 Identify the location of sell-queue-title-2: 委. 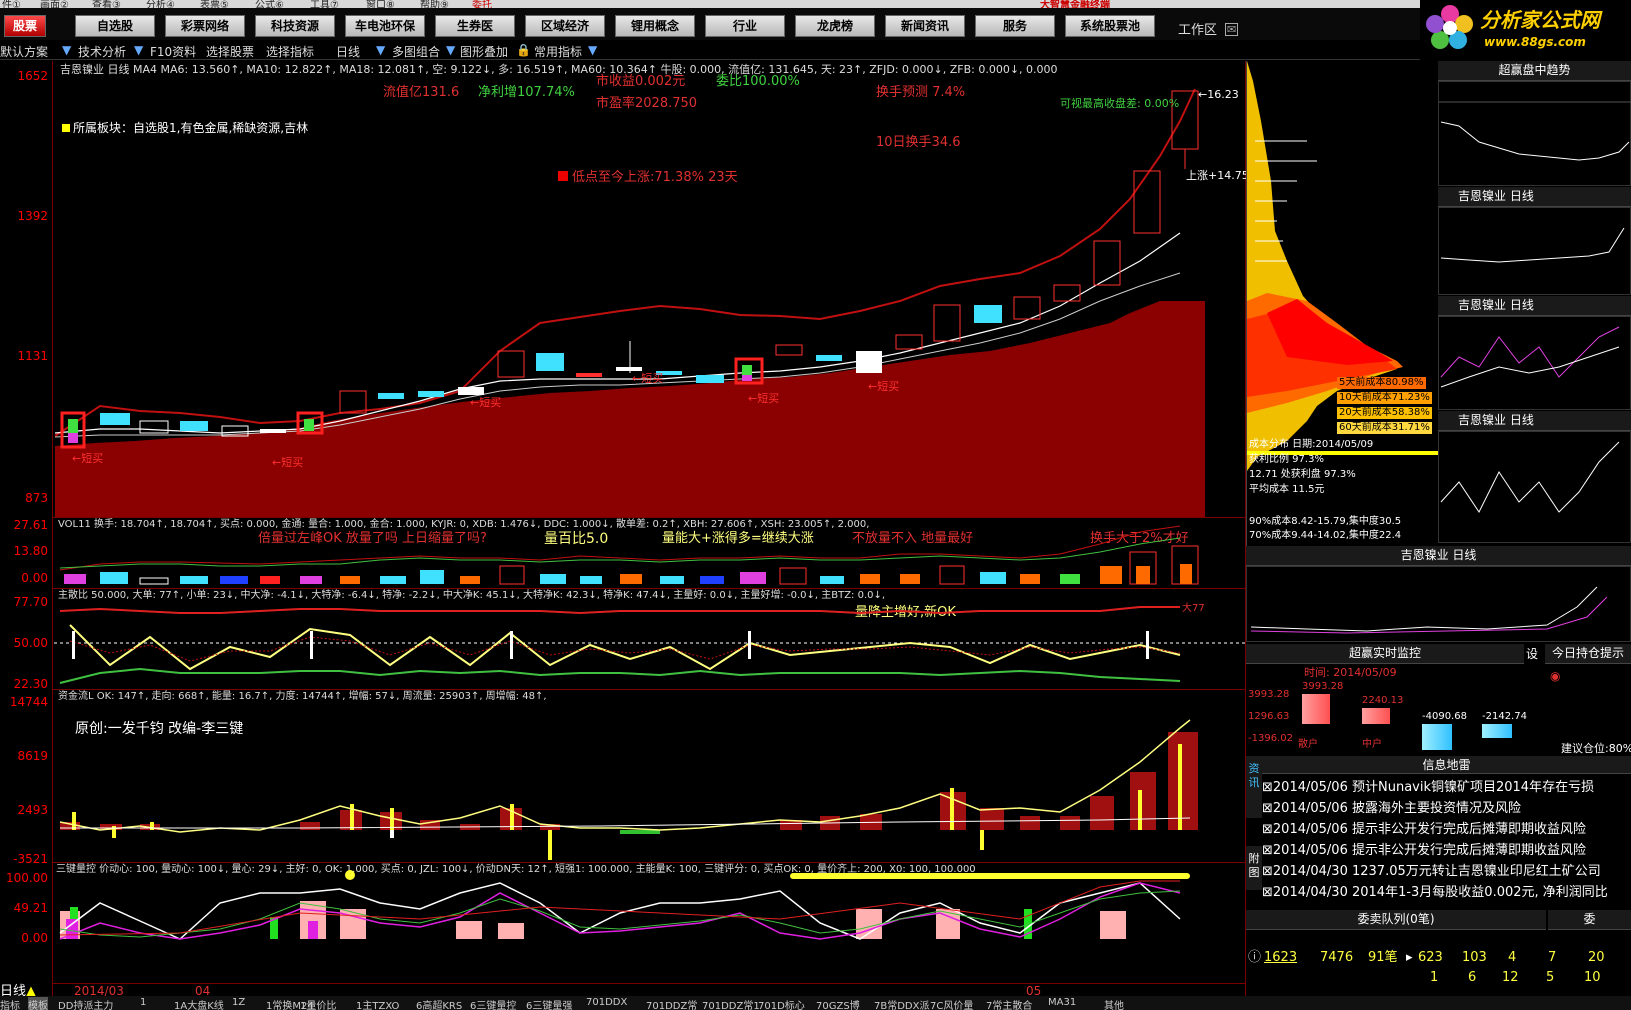
(1589, 920).